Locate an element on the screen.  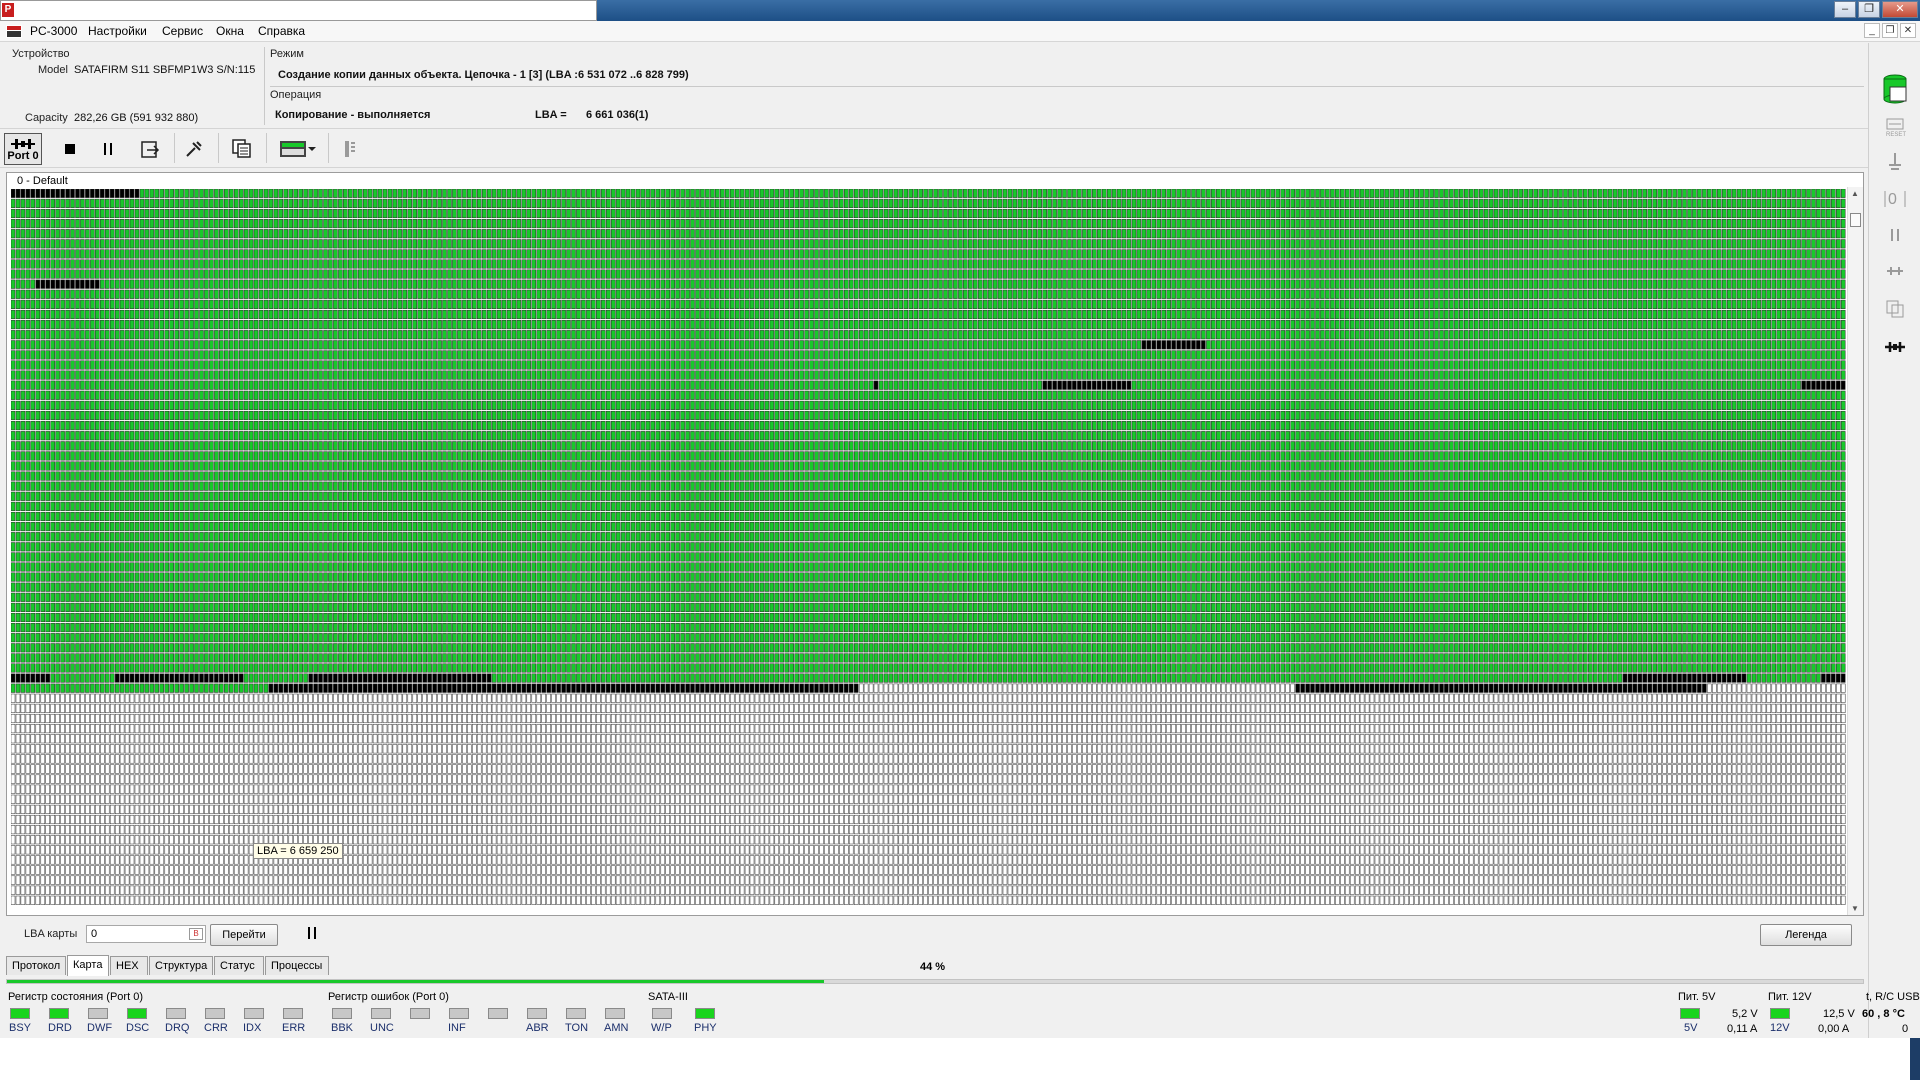
pause-button is located at coordinates (108, 149).